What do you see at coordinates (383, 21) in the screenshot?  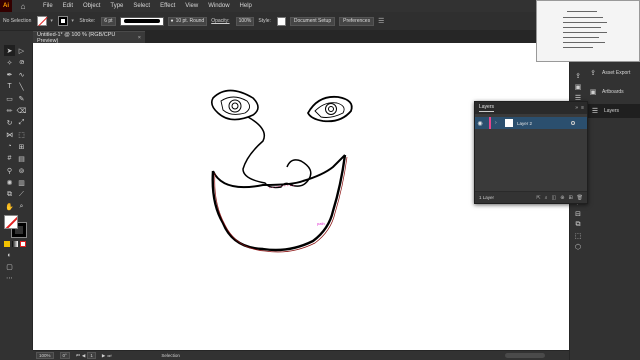 I see `arrange-icon: ☰` at bounding box center [383, 21].